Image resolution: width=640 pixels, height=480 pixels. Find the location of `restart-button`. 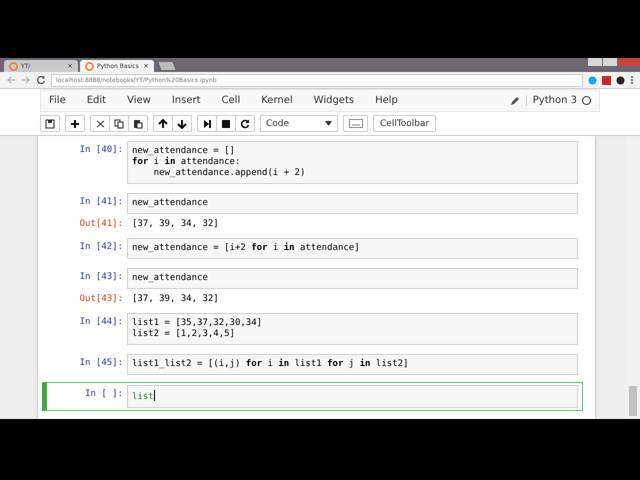

restart-button is located at coordinates (245, 123).